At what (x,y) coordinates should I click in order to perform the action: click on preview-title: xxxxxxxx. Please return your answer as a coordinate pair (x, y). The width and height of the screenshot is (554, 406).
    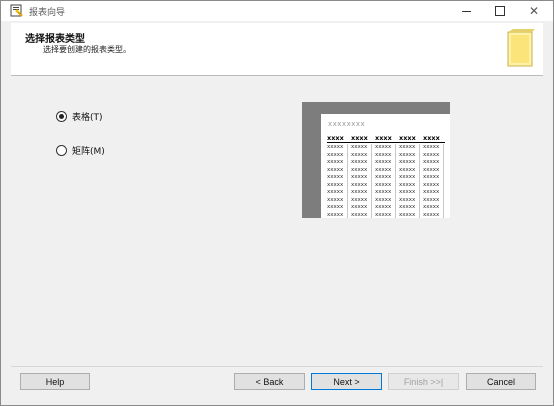
    Looking at the image, I should click on (347, 124).